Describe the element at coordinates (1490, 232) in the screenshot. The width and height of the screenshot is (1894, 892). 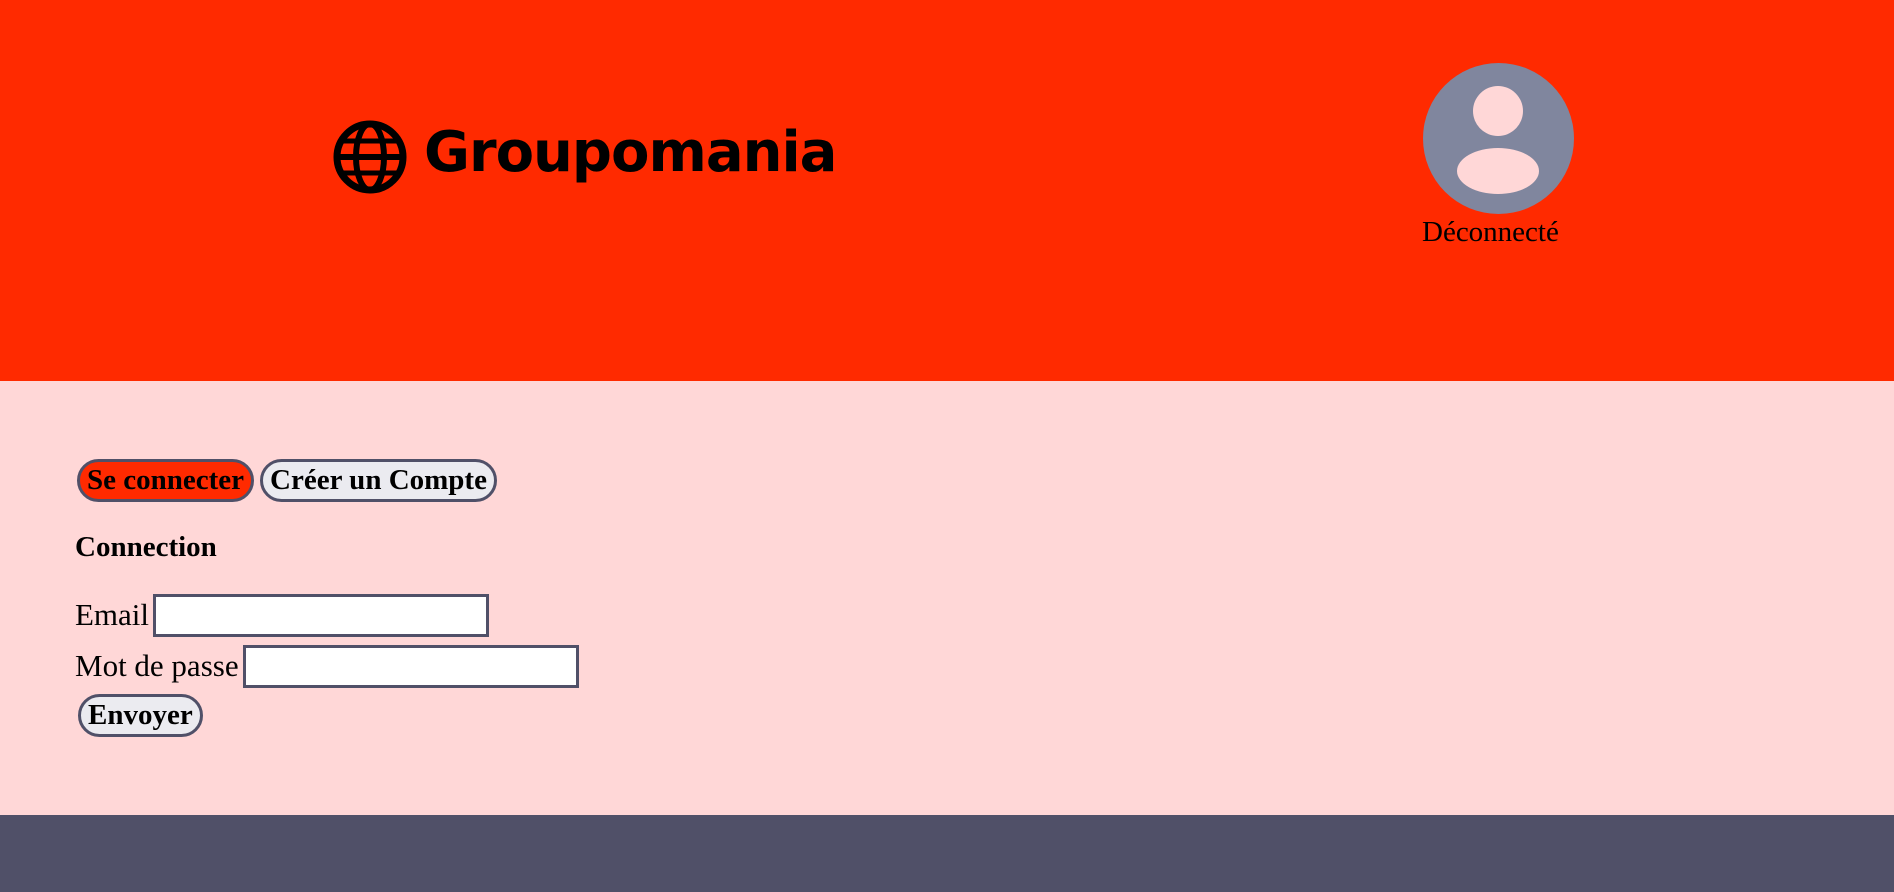
I see `connection-status: Déconnecté` at that location.